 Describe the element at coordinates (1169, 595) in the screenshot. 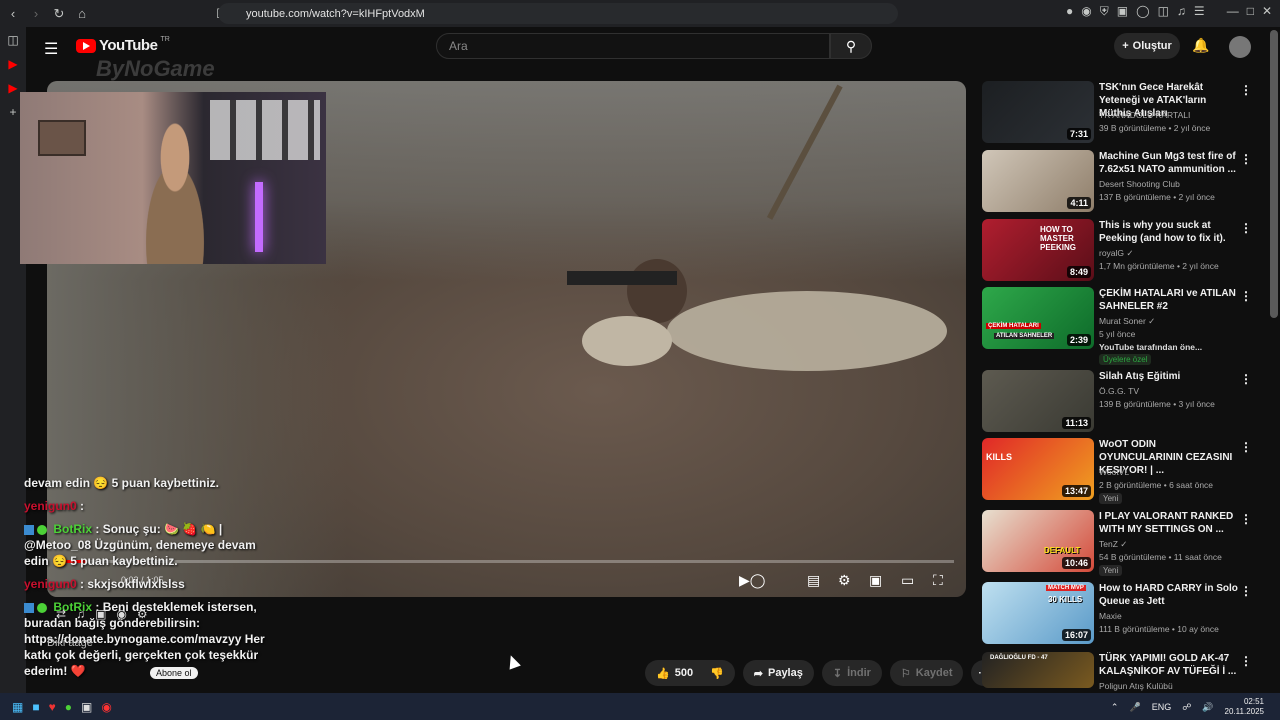

I see `video-title: How to HARD CARRY in Solo Queue as Jett` at that location.